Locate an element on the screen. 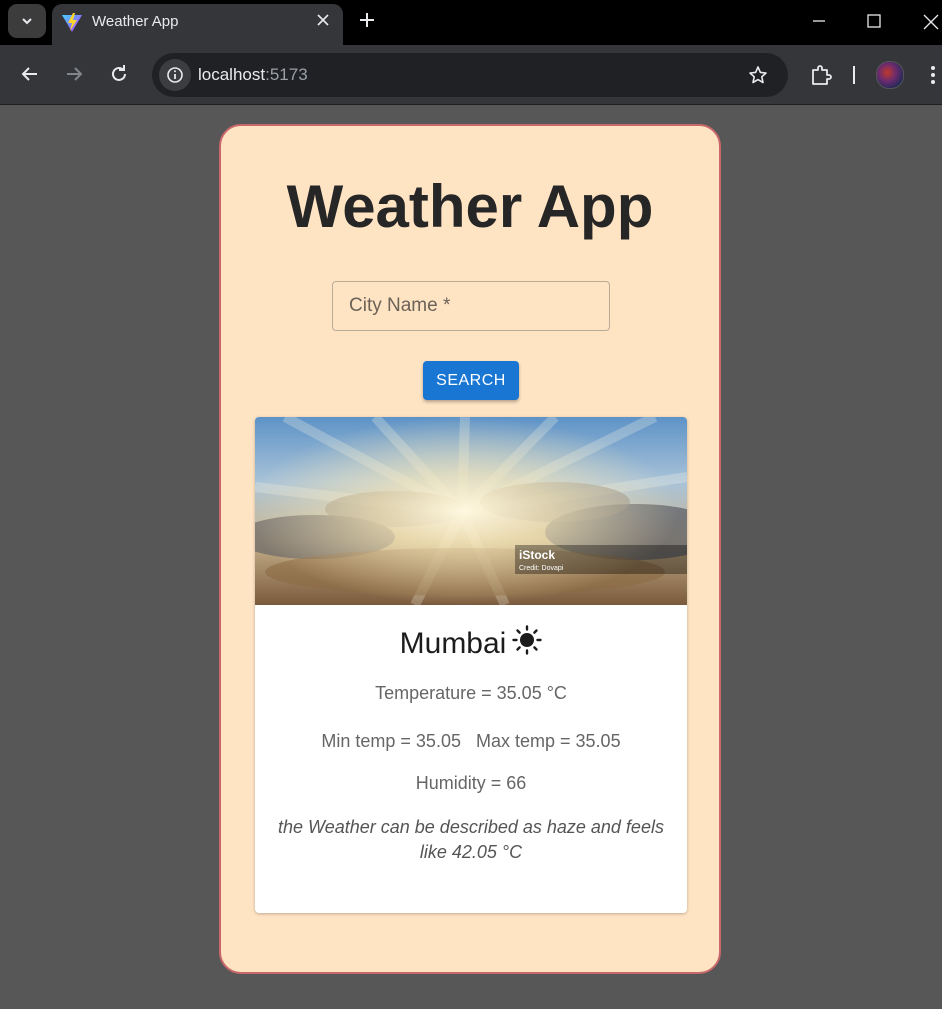 Image resolution: width=942 pixels, height=1009 pixels. tab-search-button is located at coordinates (27, 21).